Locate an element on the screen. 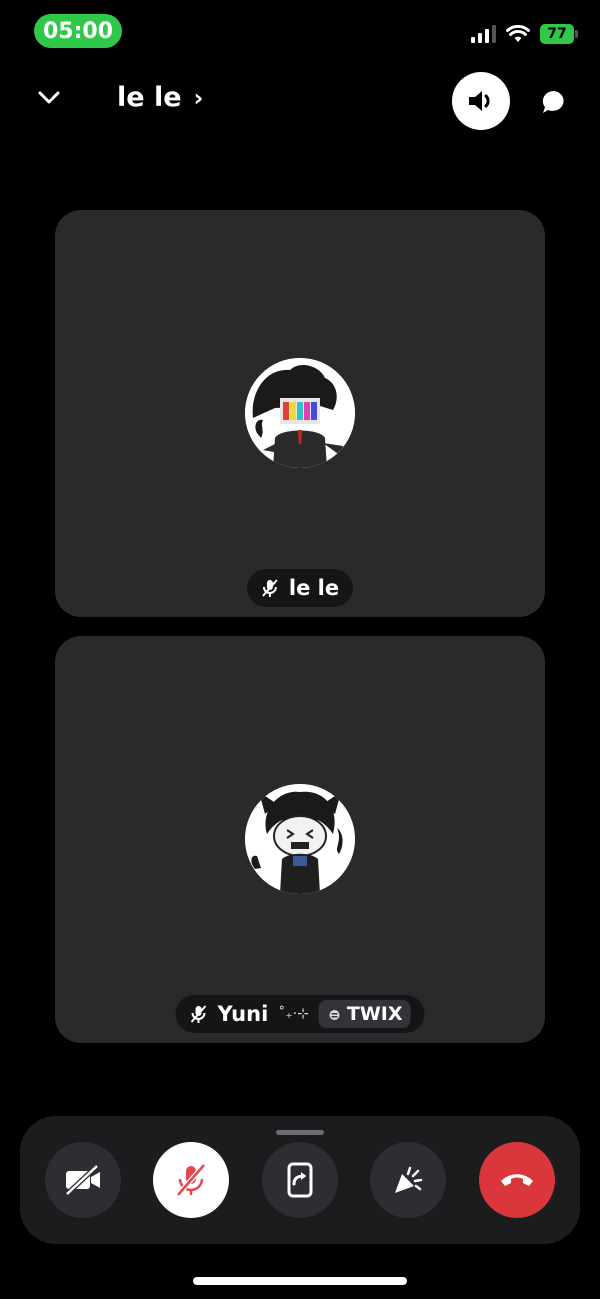 The width and height of the screenshot is (600, 1299). camera-toggle-button is located at coordinates (83, 1180).